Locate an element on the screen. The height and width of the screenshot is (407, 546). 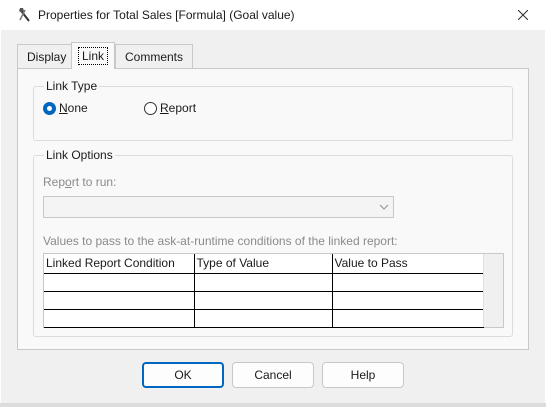
tab-comments-label: Comments is located at coordinates (154, 57).